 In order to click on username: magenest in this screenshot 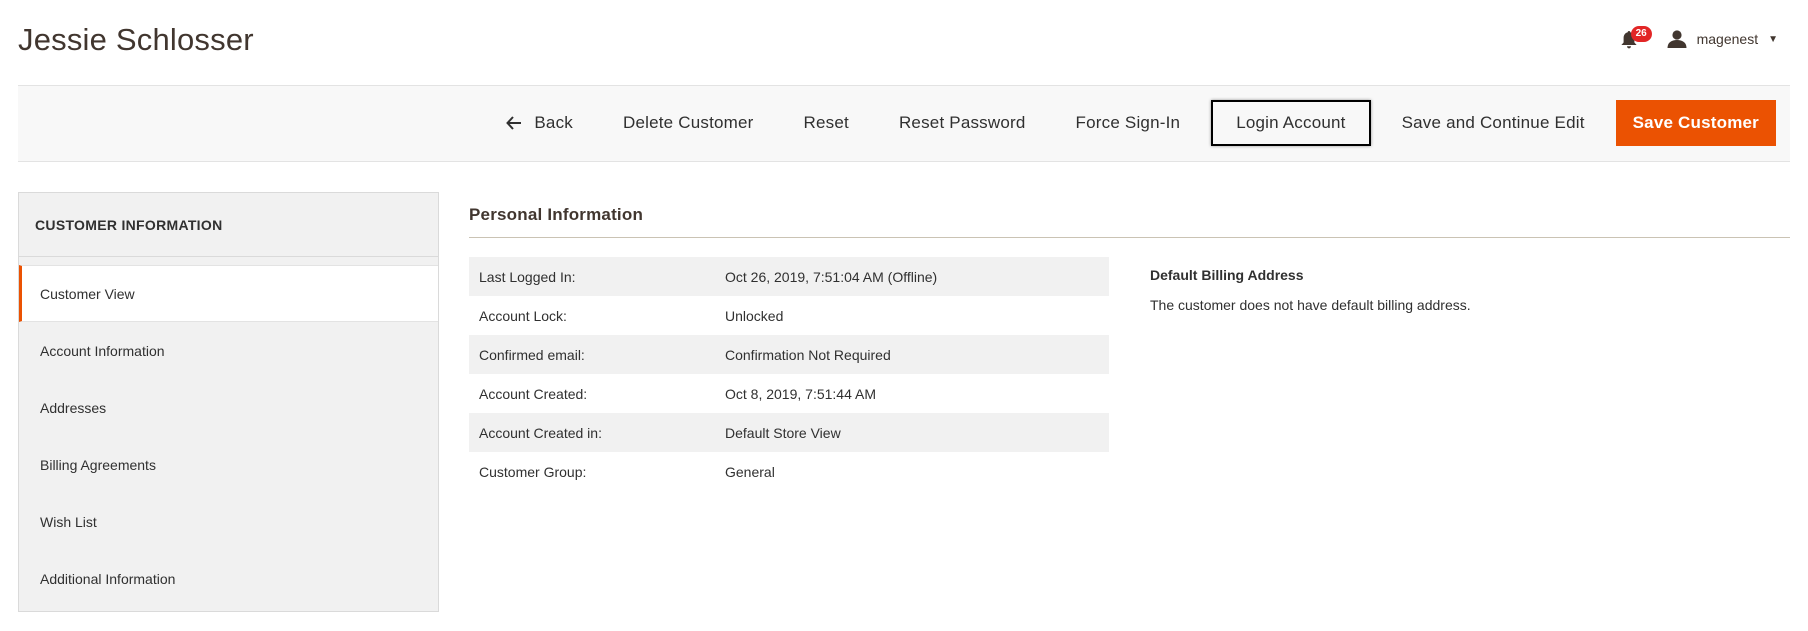, I will do `click(1727, 39)`.